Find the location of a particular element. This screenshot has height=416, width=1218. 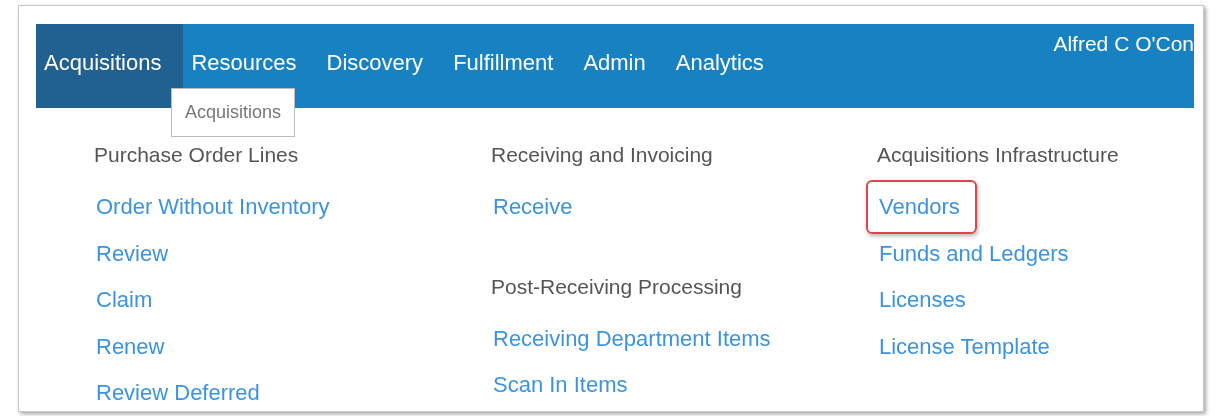

menu-link: Claim is located at coordinates (124, 300).